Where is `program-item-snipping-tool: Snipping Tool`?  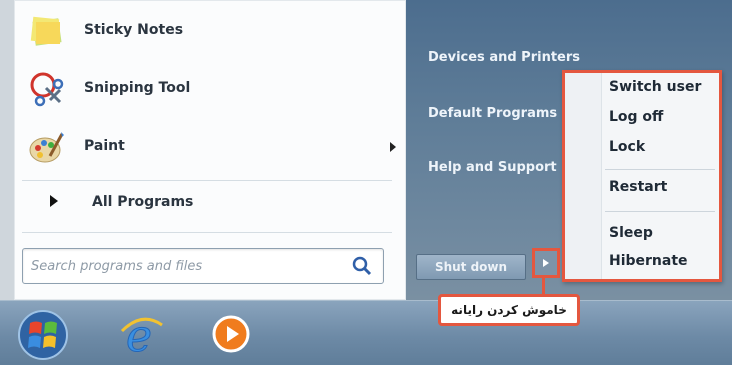
program-item-snipping-tool: Snipping Tool is located at coordinates (204, 89).